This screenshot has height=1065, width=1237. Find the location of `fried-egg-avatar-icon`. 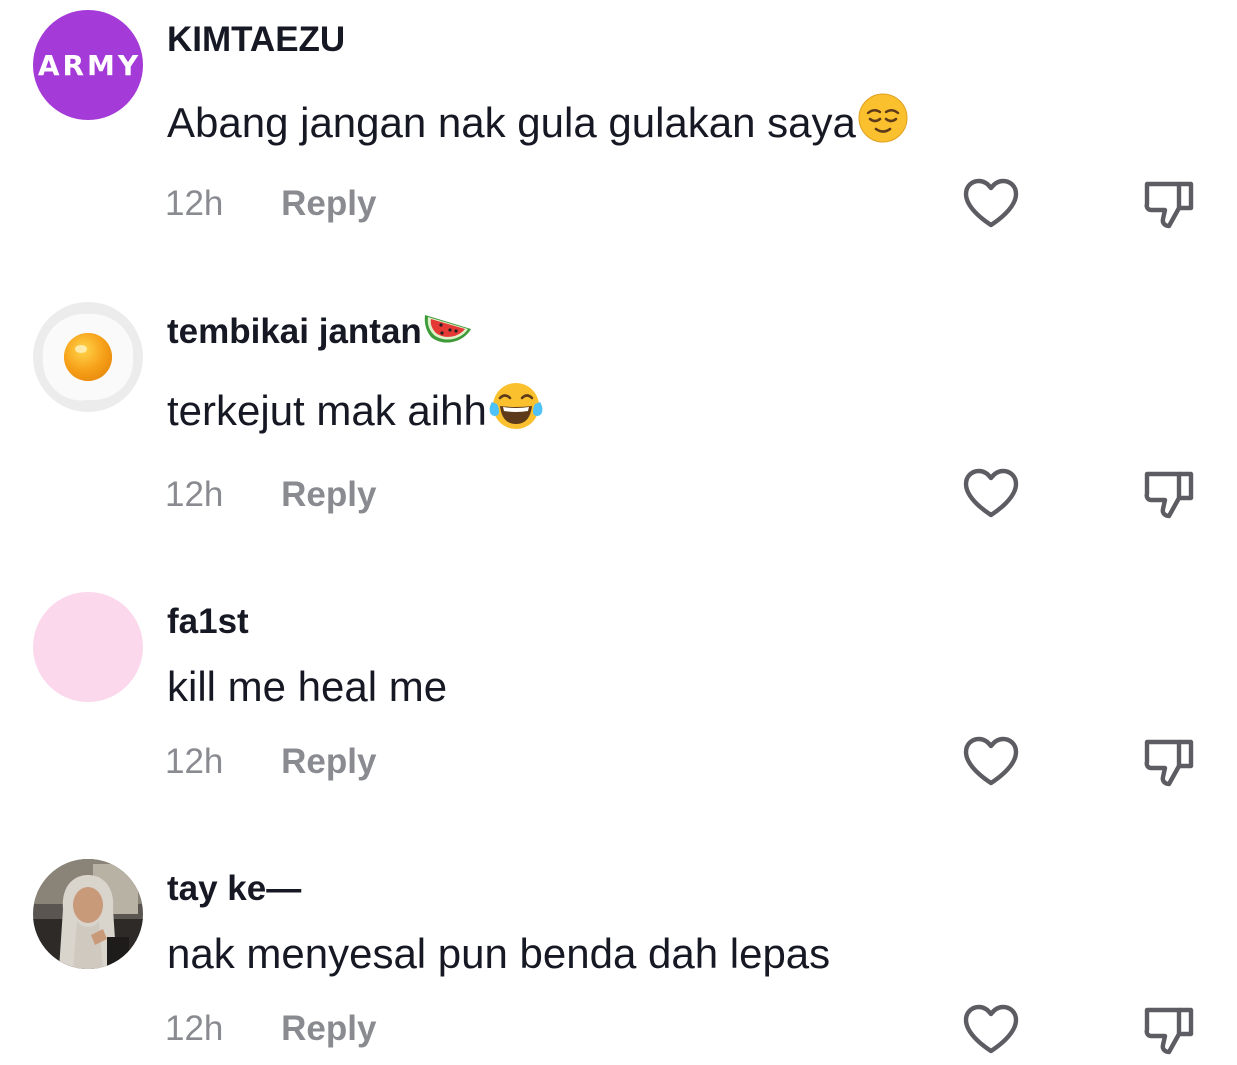

fried-egg-avatar-icon is located at coordinates (88, 357).